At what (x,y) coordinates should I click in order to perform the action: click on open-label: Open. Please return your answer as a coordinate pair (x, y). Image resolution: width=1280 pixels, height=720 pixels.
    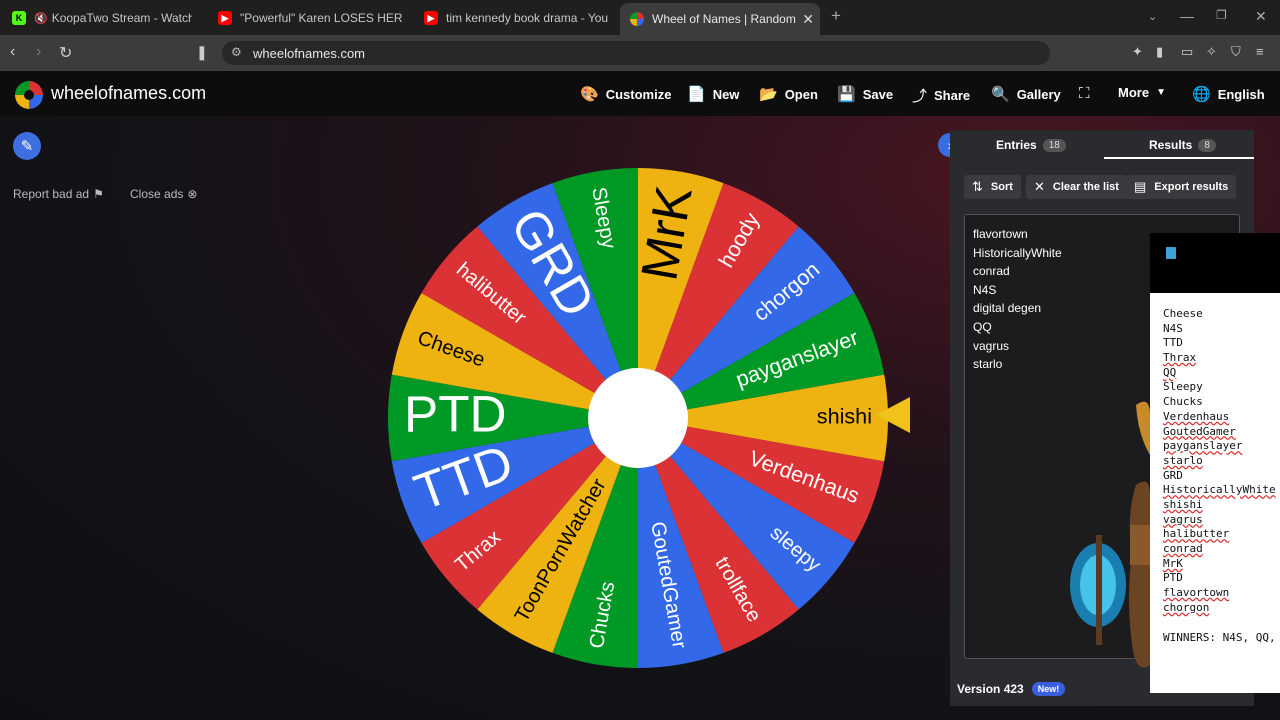
    Looking at the image, I should click on (801, 94).